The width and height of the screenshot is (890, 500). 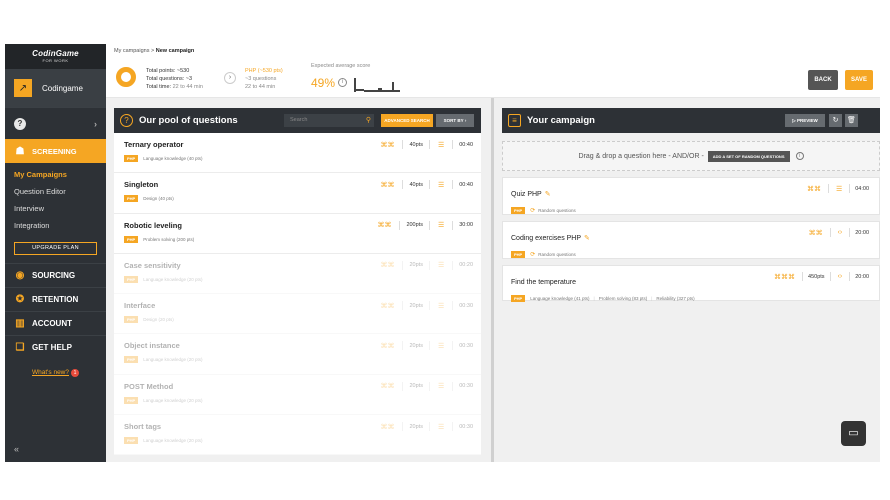 What do you see at coordinates (20, 151) in the screenshot?
I see `screening-icon: ☗` at bounding box center [20, 151].